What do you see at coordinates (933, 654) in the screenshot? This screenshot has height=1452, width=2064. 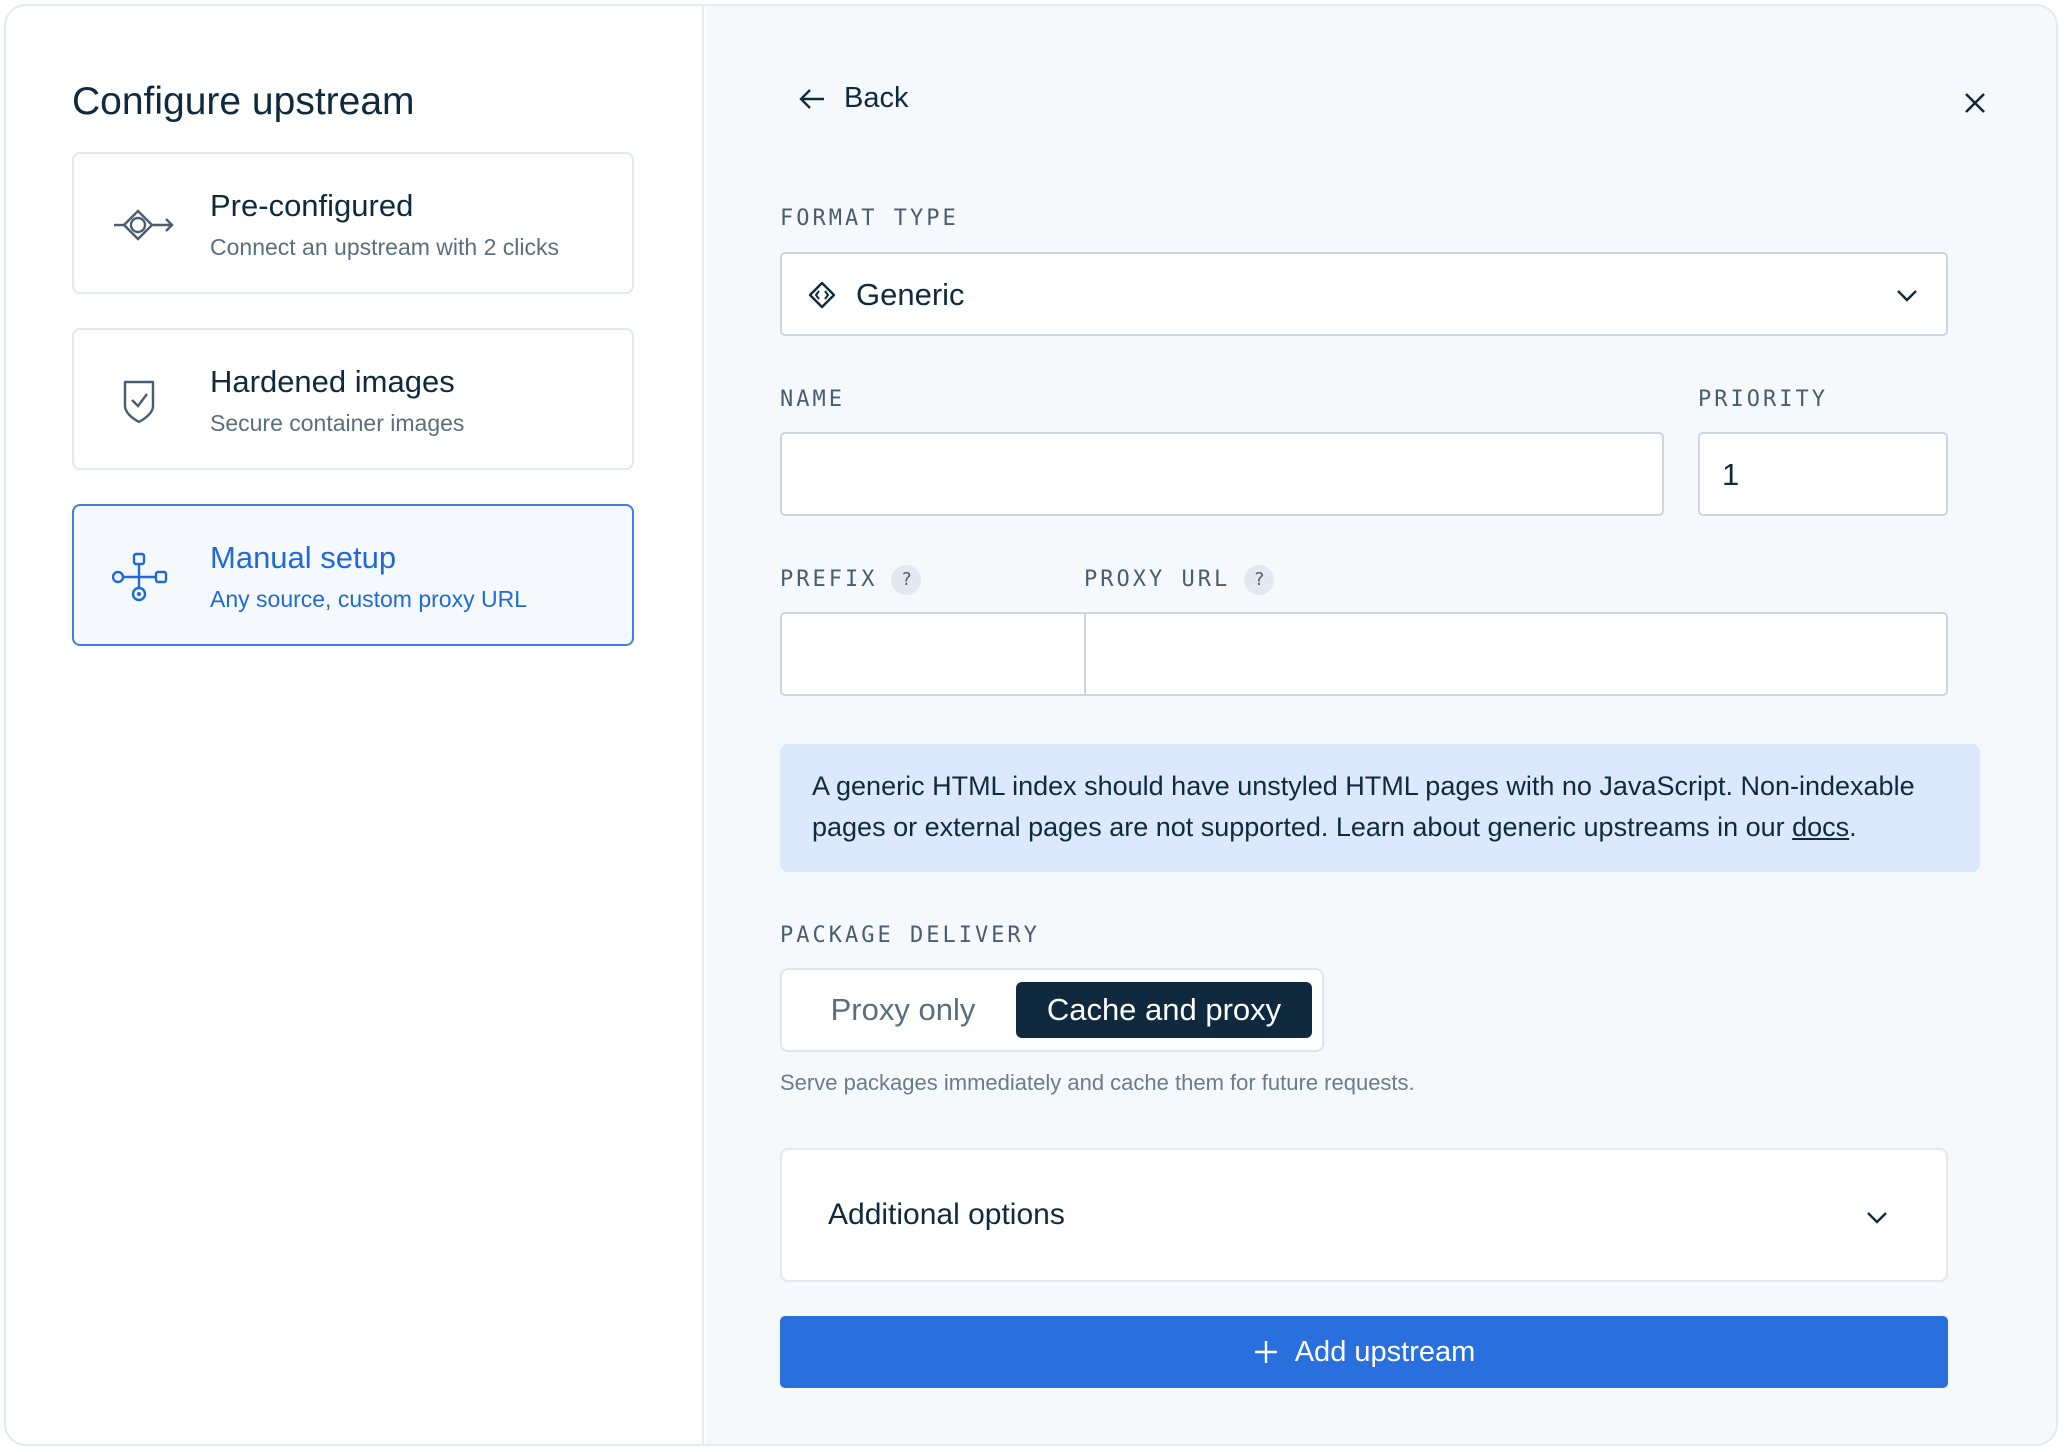 I see `prefix-input` at bounding box center [933, 654].